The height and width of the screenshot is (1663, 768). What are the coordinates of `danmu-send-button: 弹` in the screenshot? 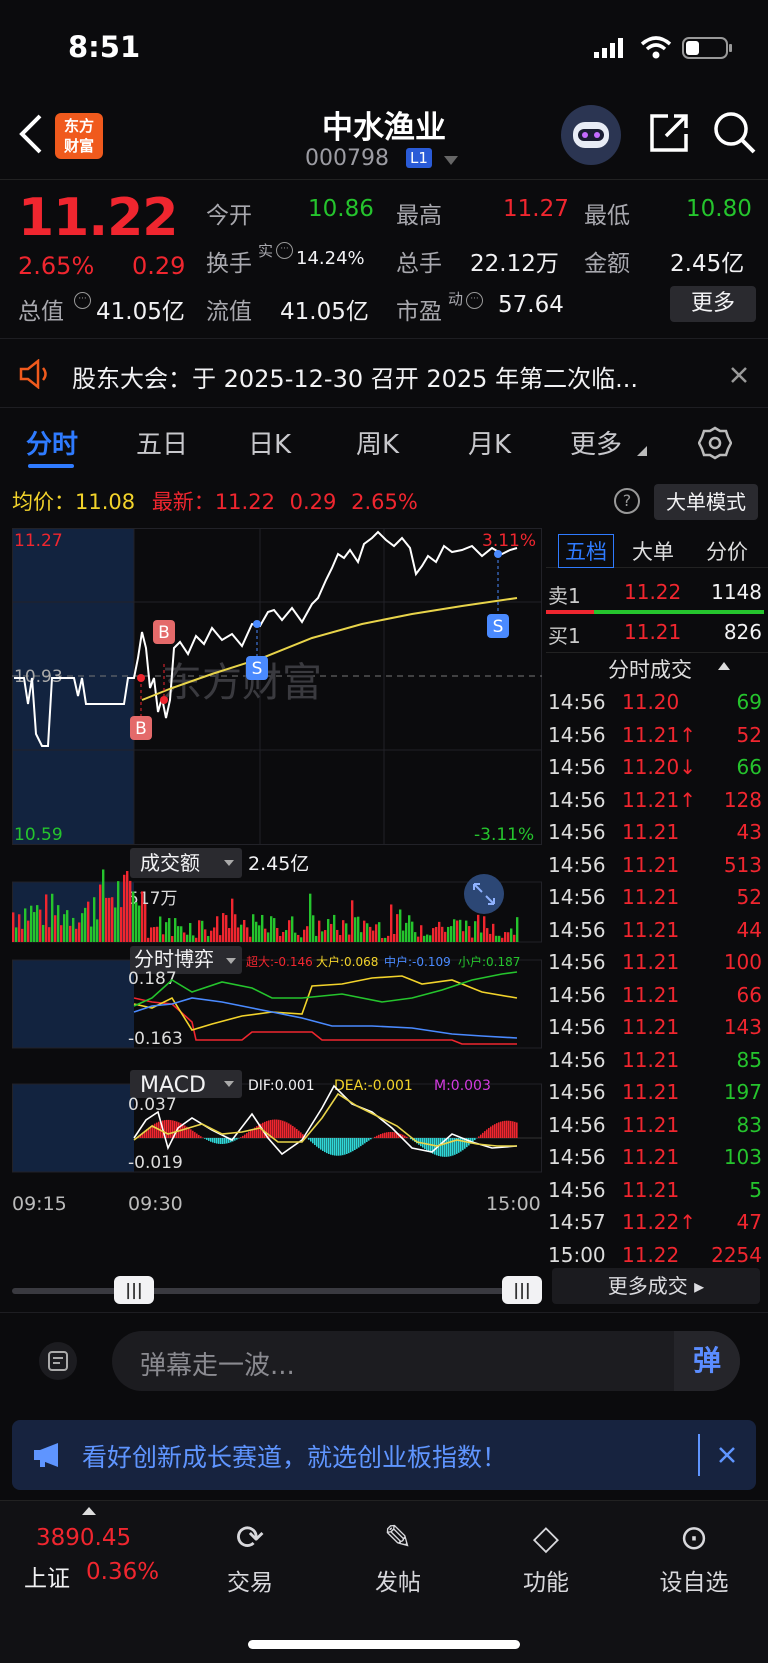 It's located at (707, 1361).